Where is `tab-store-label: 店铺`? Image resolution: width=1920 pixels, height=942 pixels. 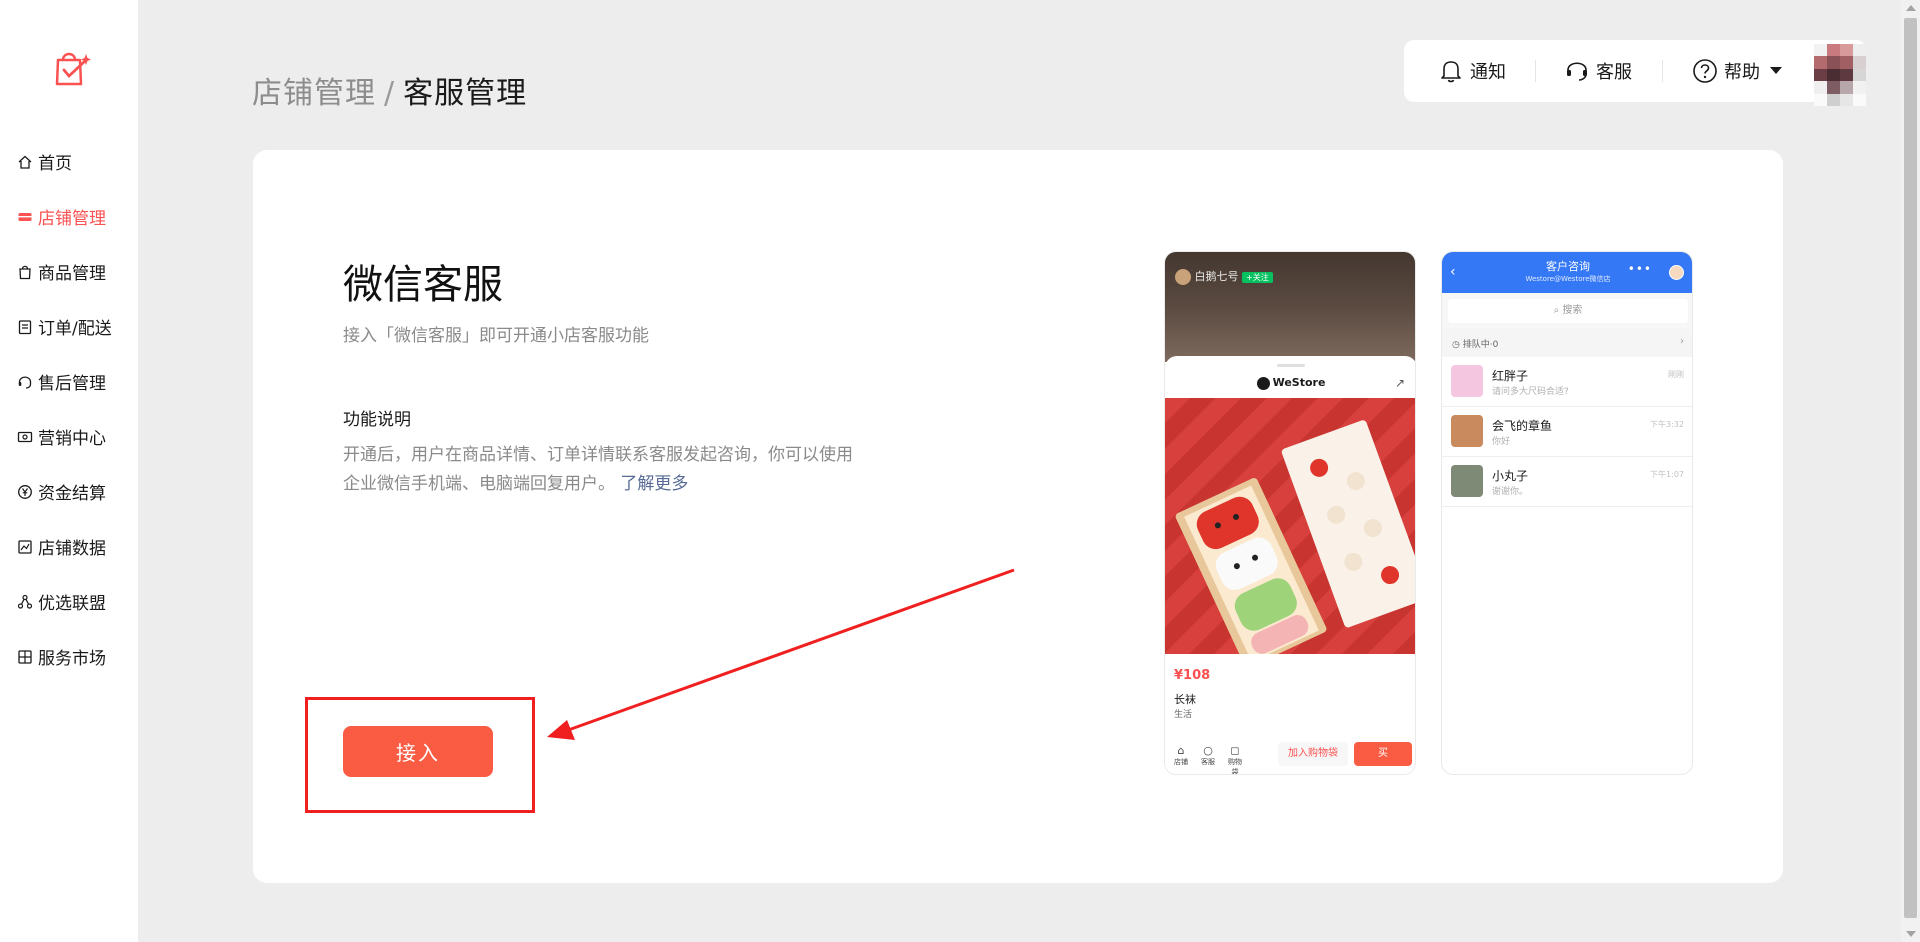 tab-store-label: 店铺 is located at coordinates (1181, 762).